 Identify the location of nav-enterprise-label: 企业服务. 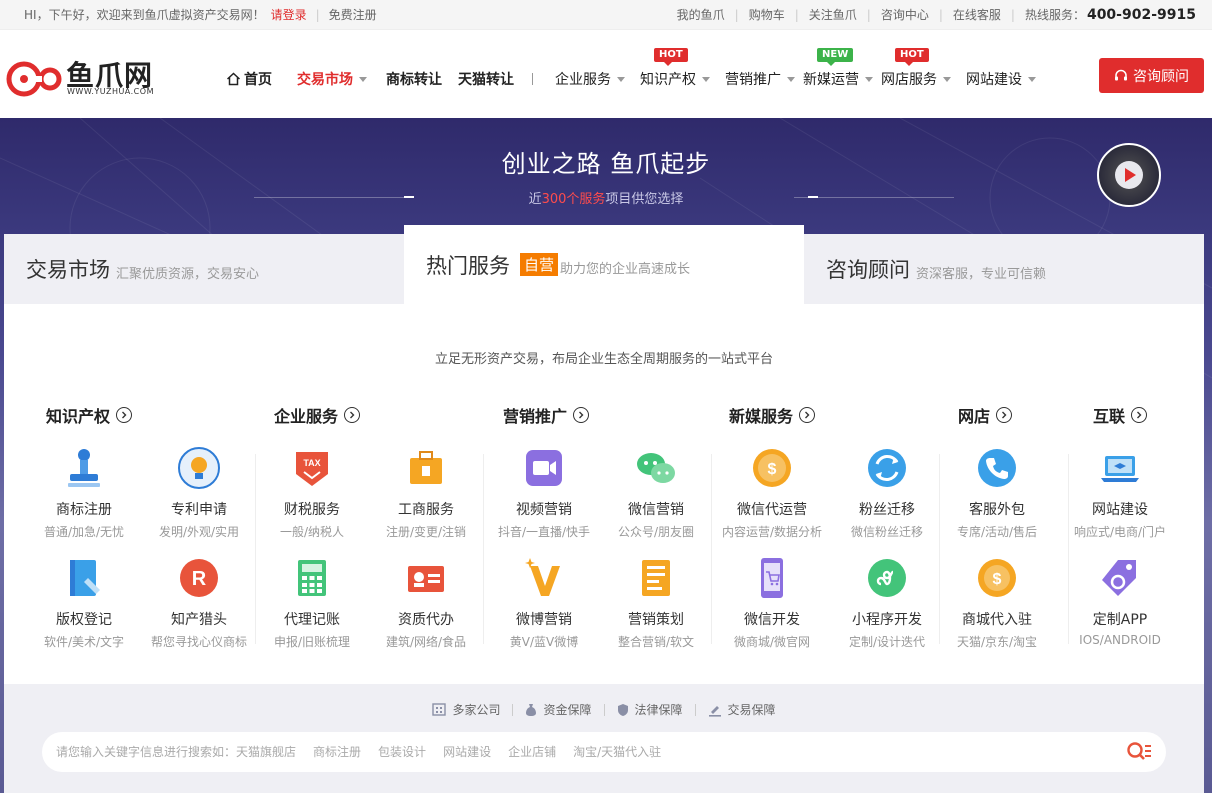
(583, 80).